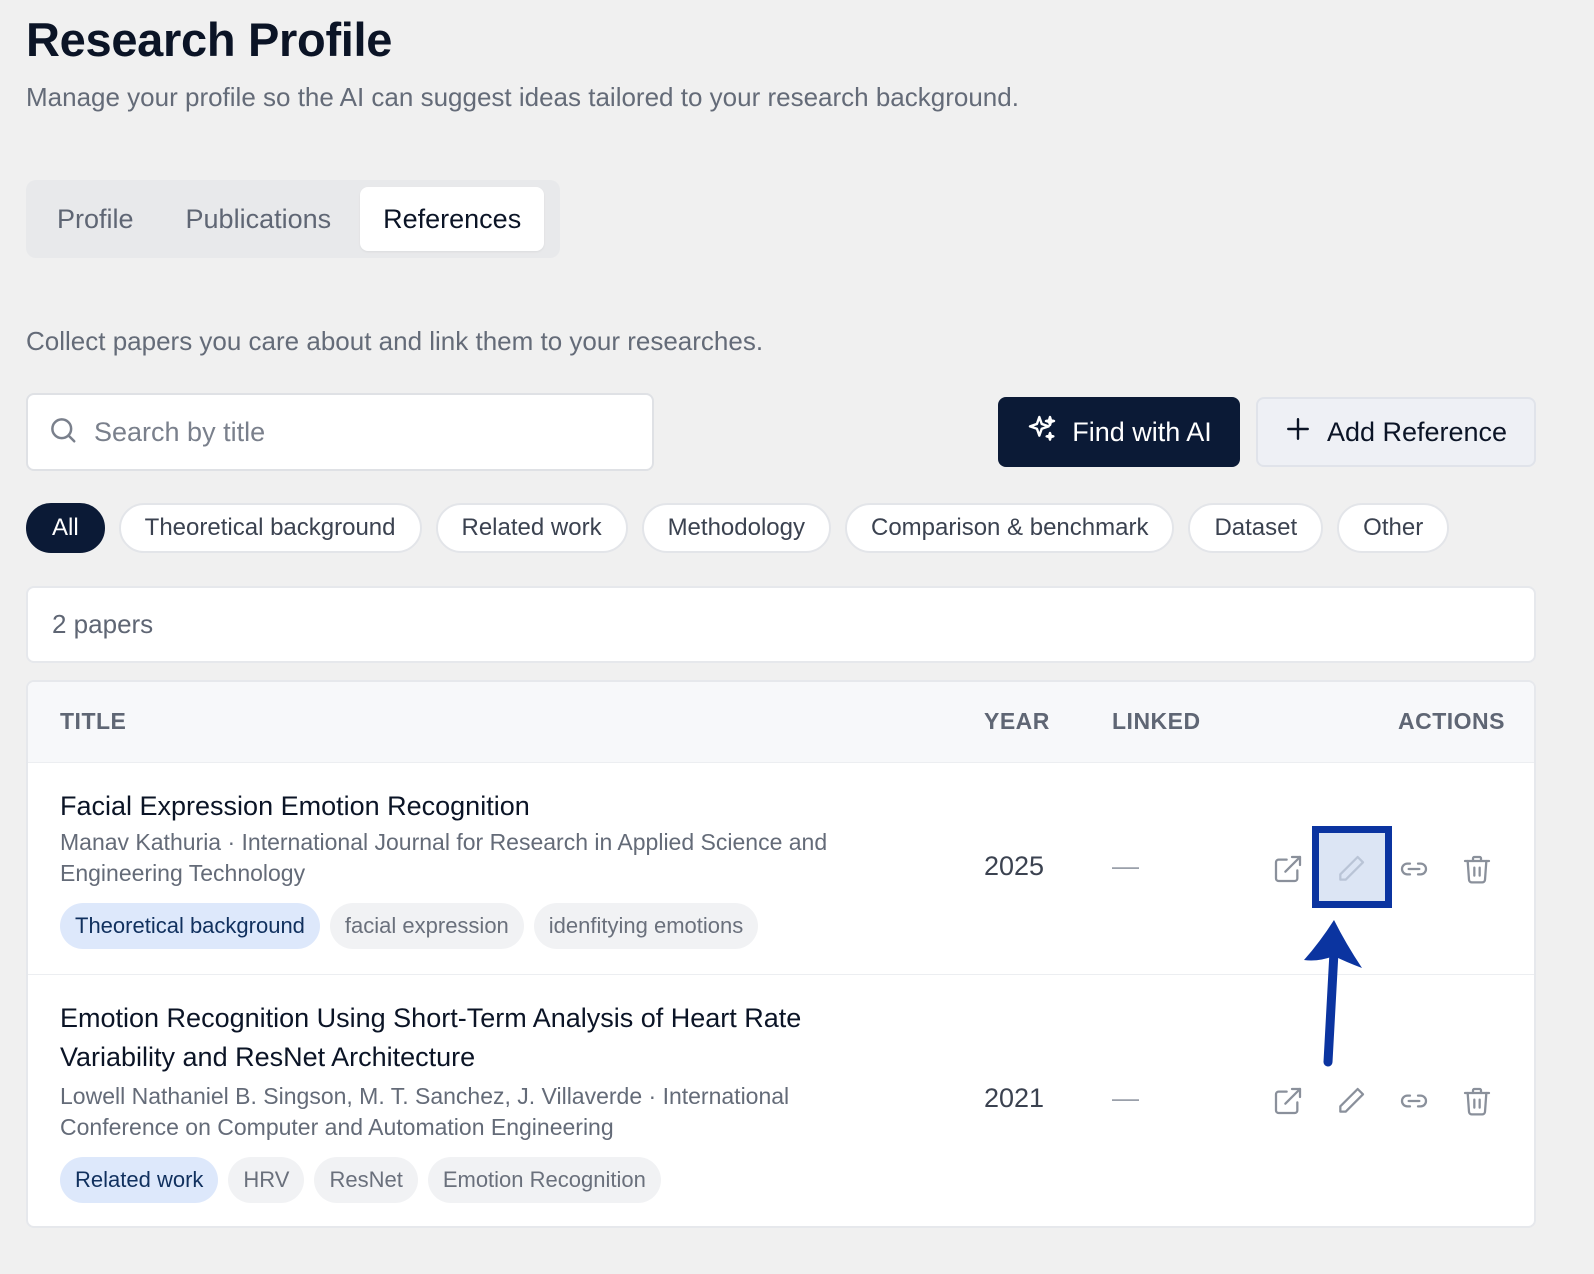 This screenshot has width=1594, height=1274. What do you see at coordinates (1298, 432) in the screenshot?
I see `plus-icon` at bounding box center [1298, 432].